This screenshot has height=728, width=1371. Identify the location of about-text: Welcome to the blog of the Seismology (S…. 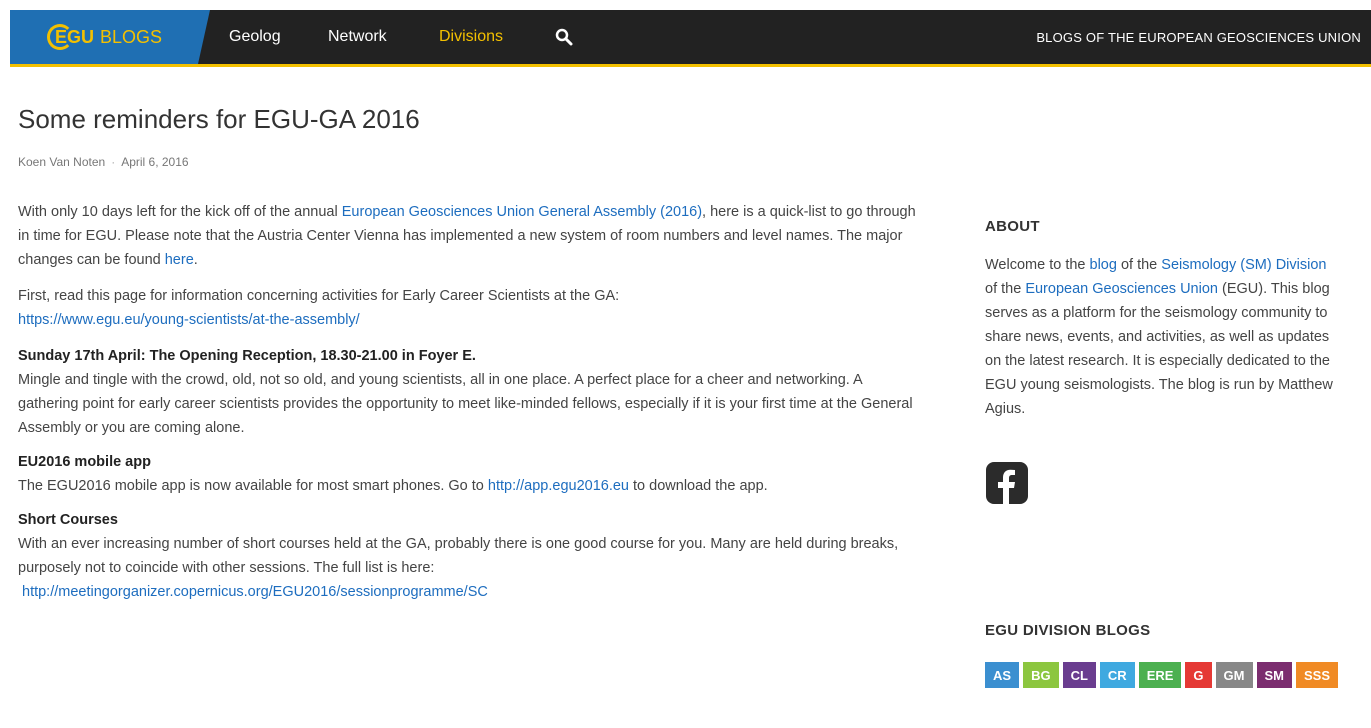
(1162, 337).